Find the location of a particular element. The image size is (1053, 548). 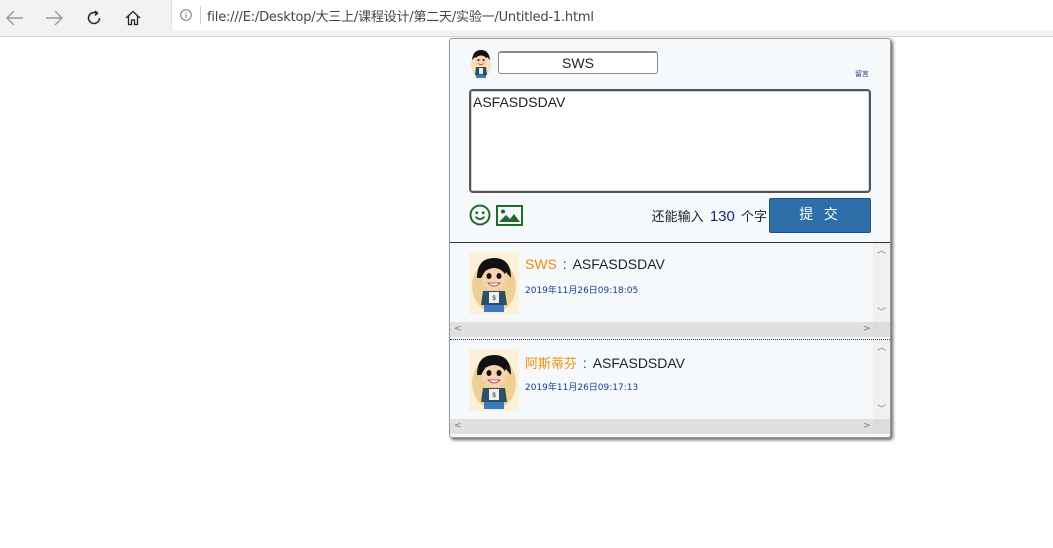

info-icon is located at coordinates (186, 15).